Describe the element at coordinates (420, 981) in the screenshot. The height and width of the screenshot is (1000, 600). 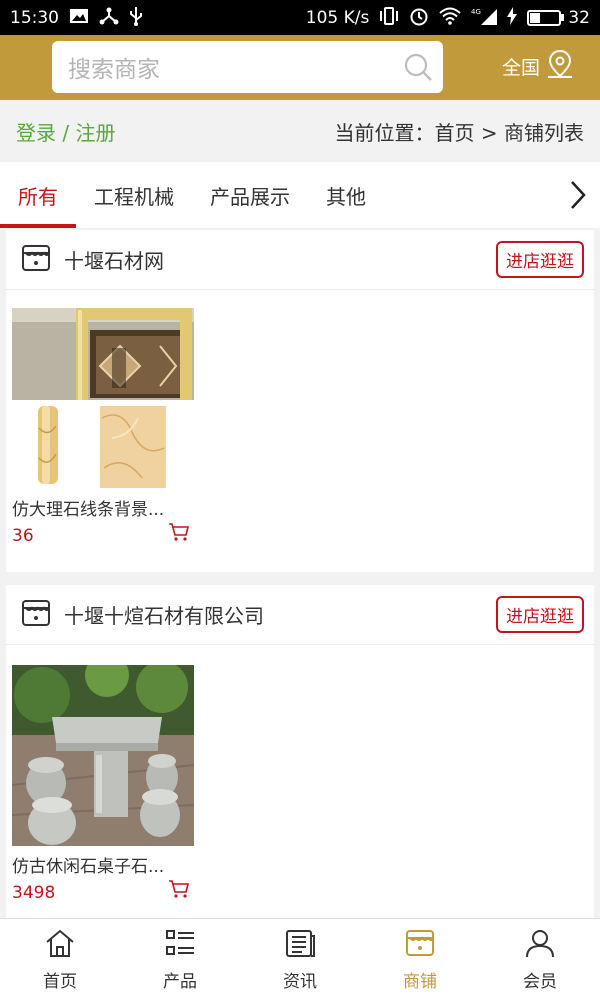
I see `nav-label: 商铺` at that location.